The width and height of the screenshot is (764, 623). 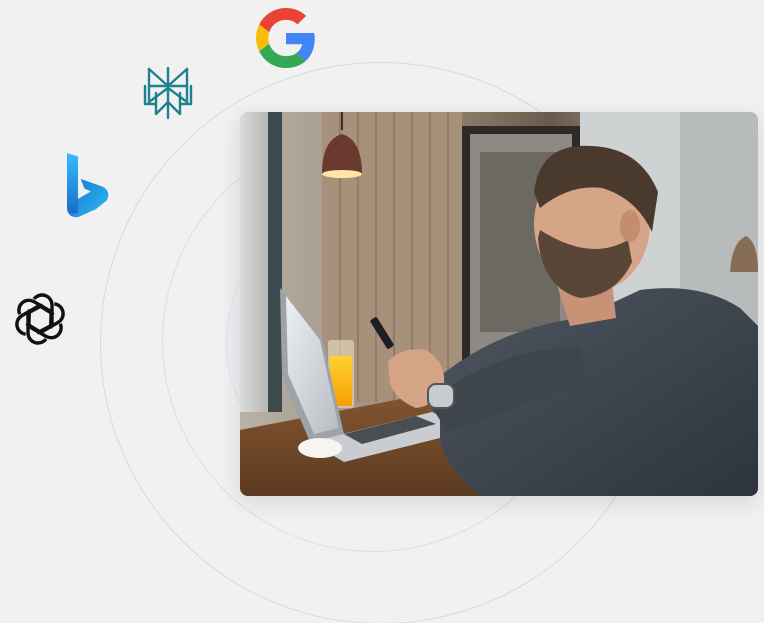 I want to click on perplexity-logo-icon, so click(x=168, y=93).